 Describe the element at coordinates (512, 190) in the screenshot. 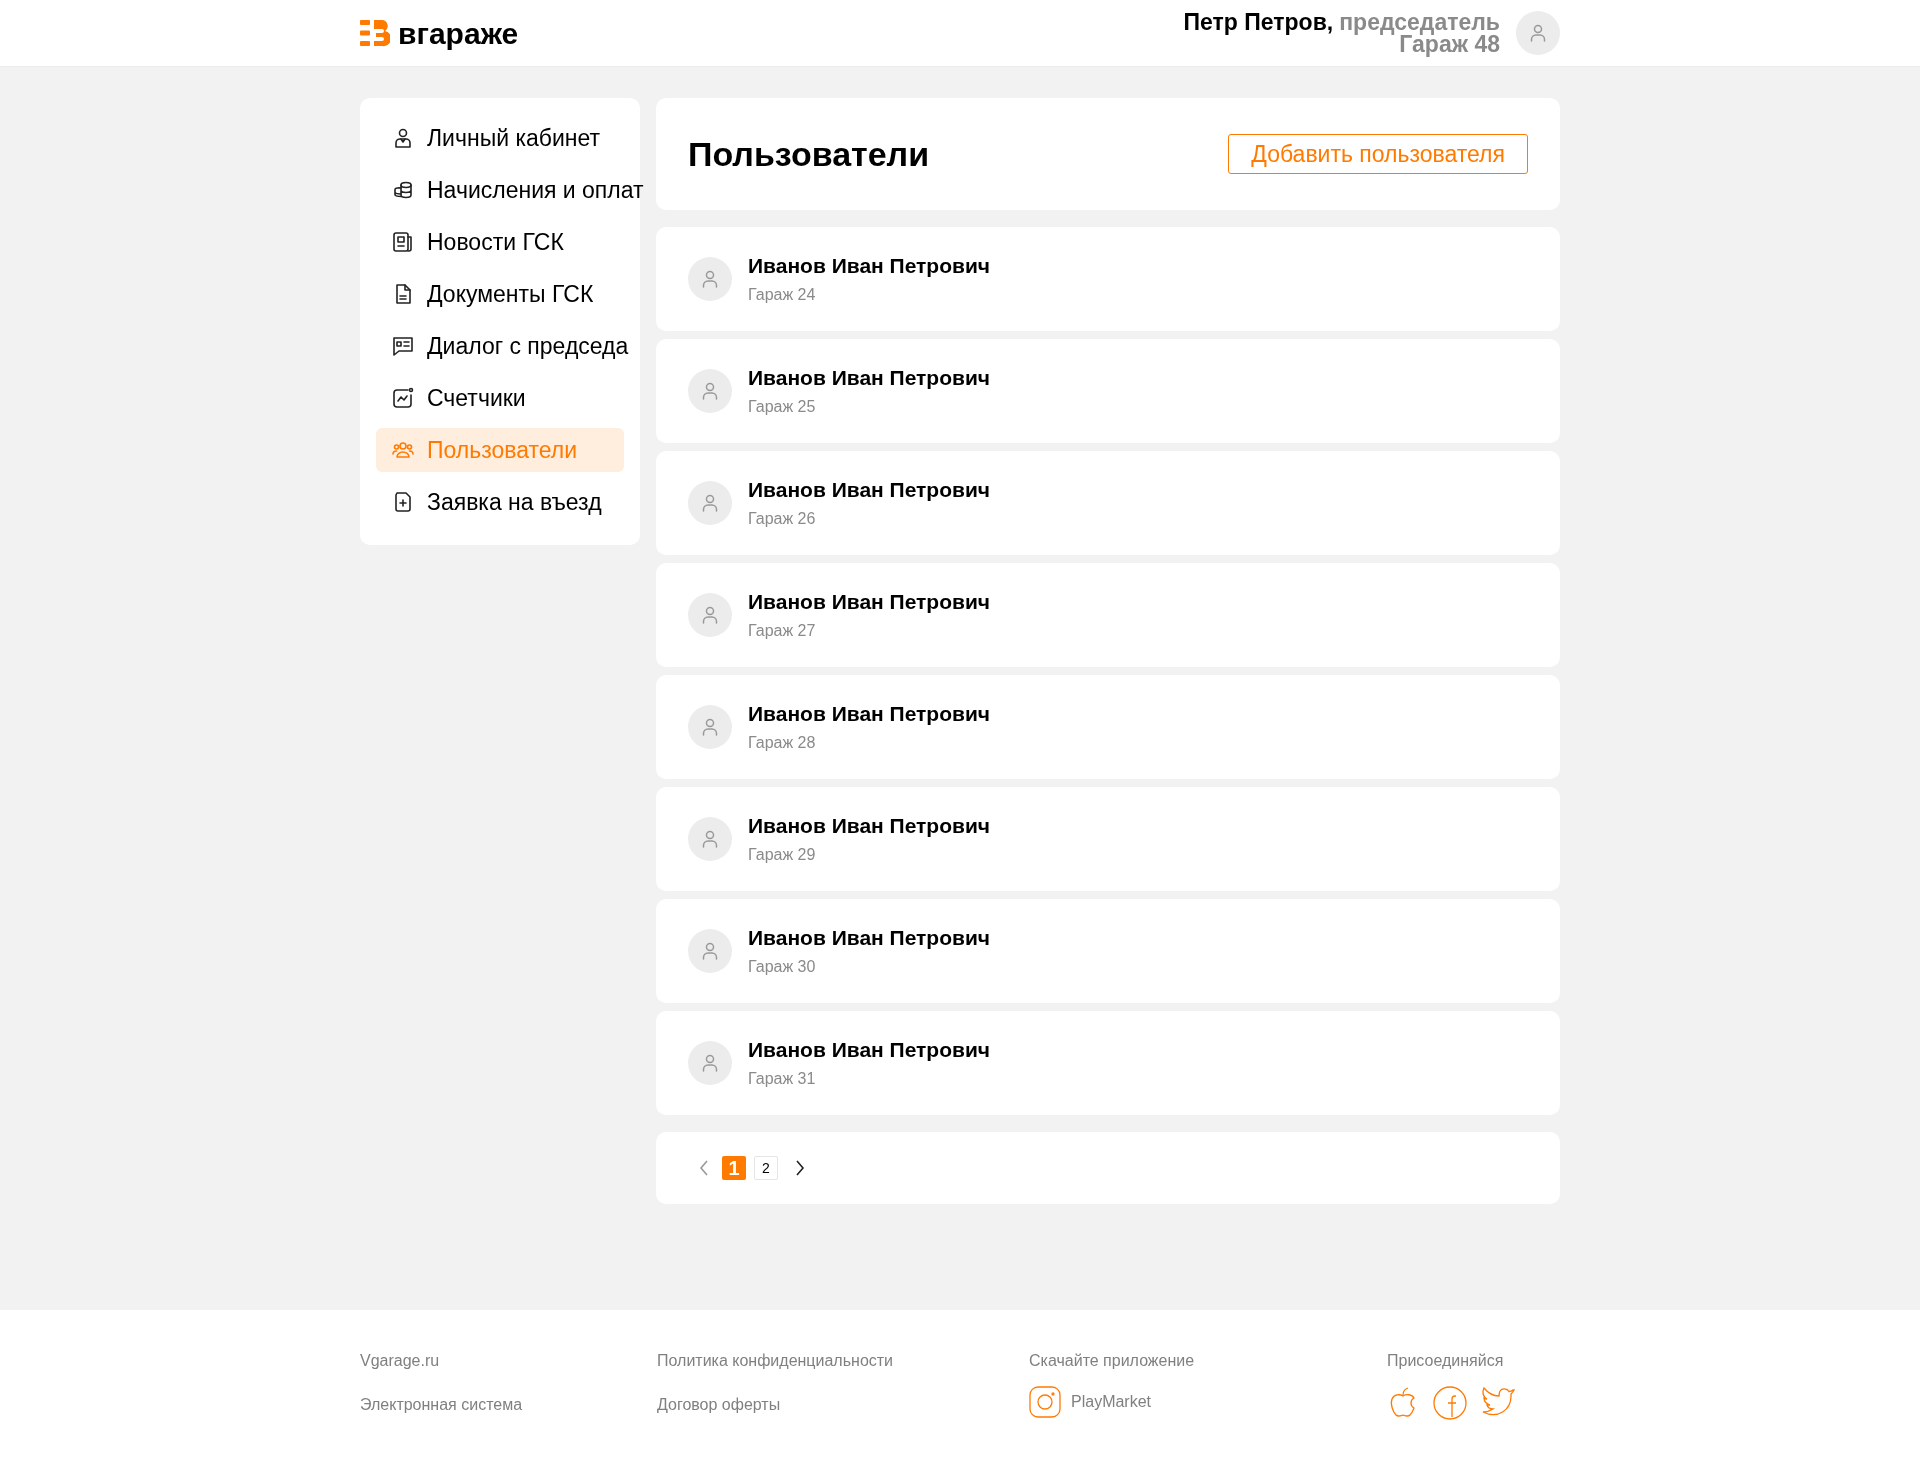

I see `sidebar-item: Начисления и оплат` at that location.